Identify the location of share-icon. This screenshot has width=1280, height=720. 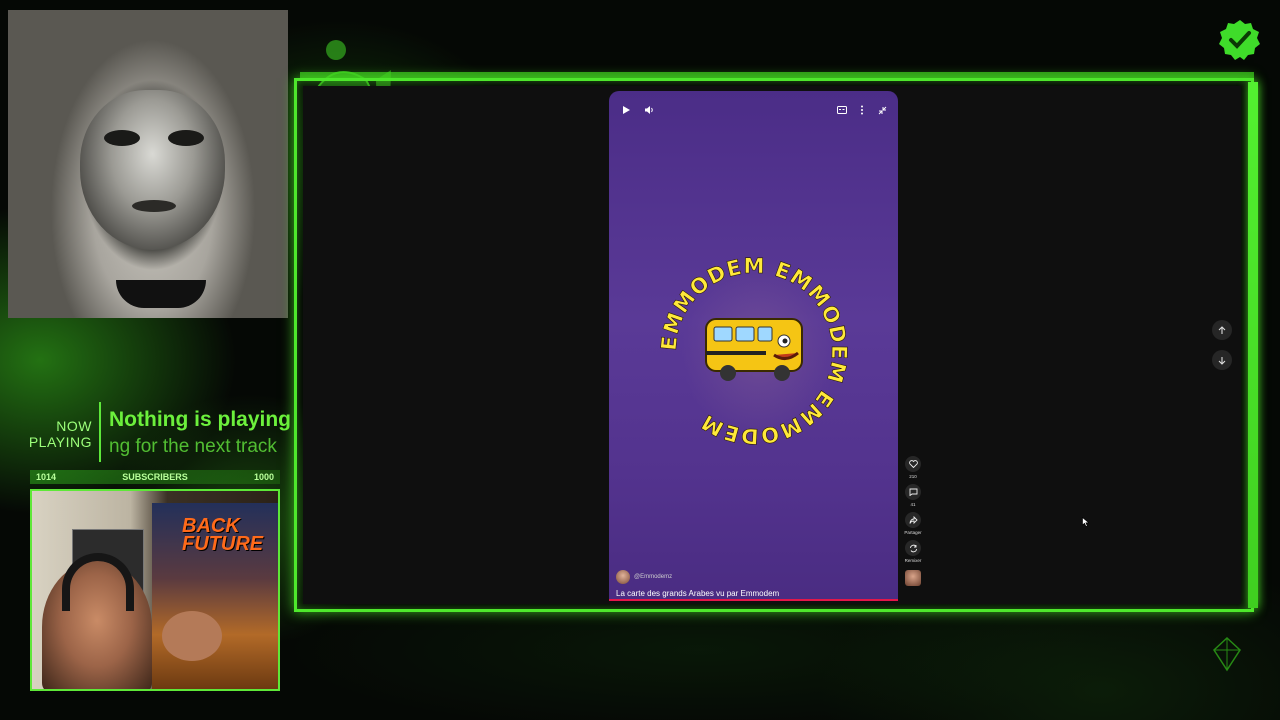
(913, 520).